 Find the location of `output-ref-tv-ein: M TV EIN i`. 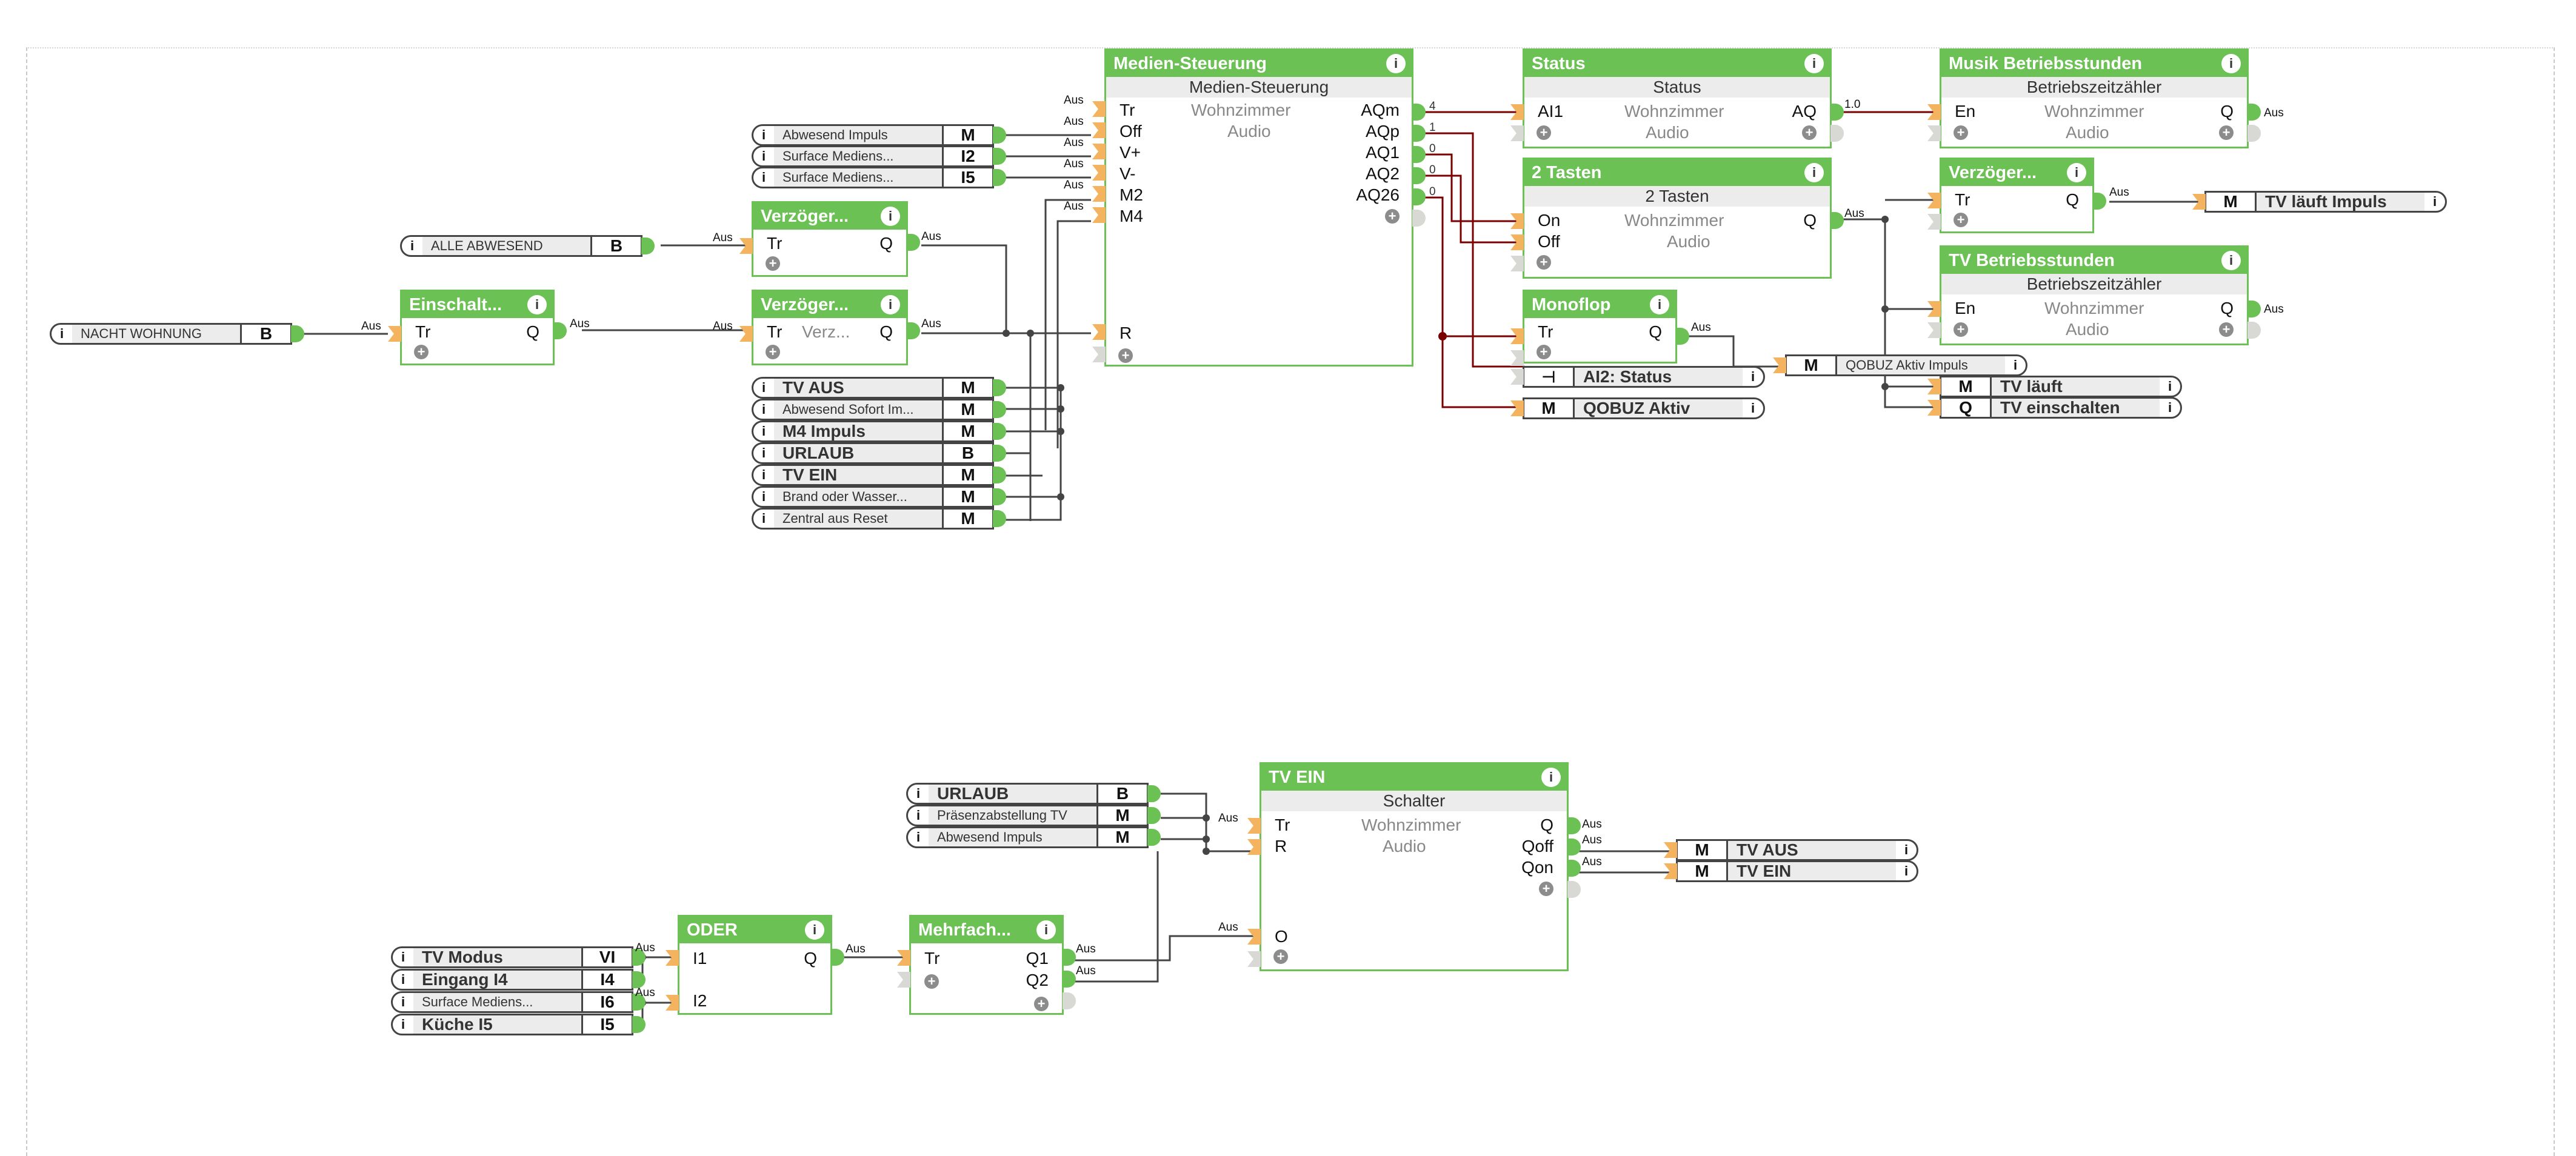

output-ref-tv-ein: M TV EIN i is located at coordinates (1797, 871).